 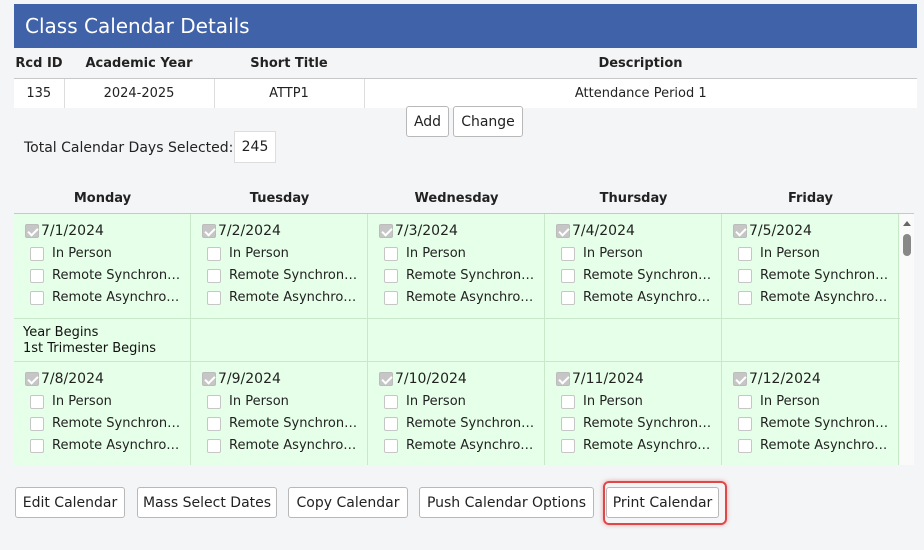 What do you see at coordinates (139, 64) in the screenshot?
I see `col-header-academic-year: Academic Year` at bounding box center [139, 64].